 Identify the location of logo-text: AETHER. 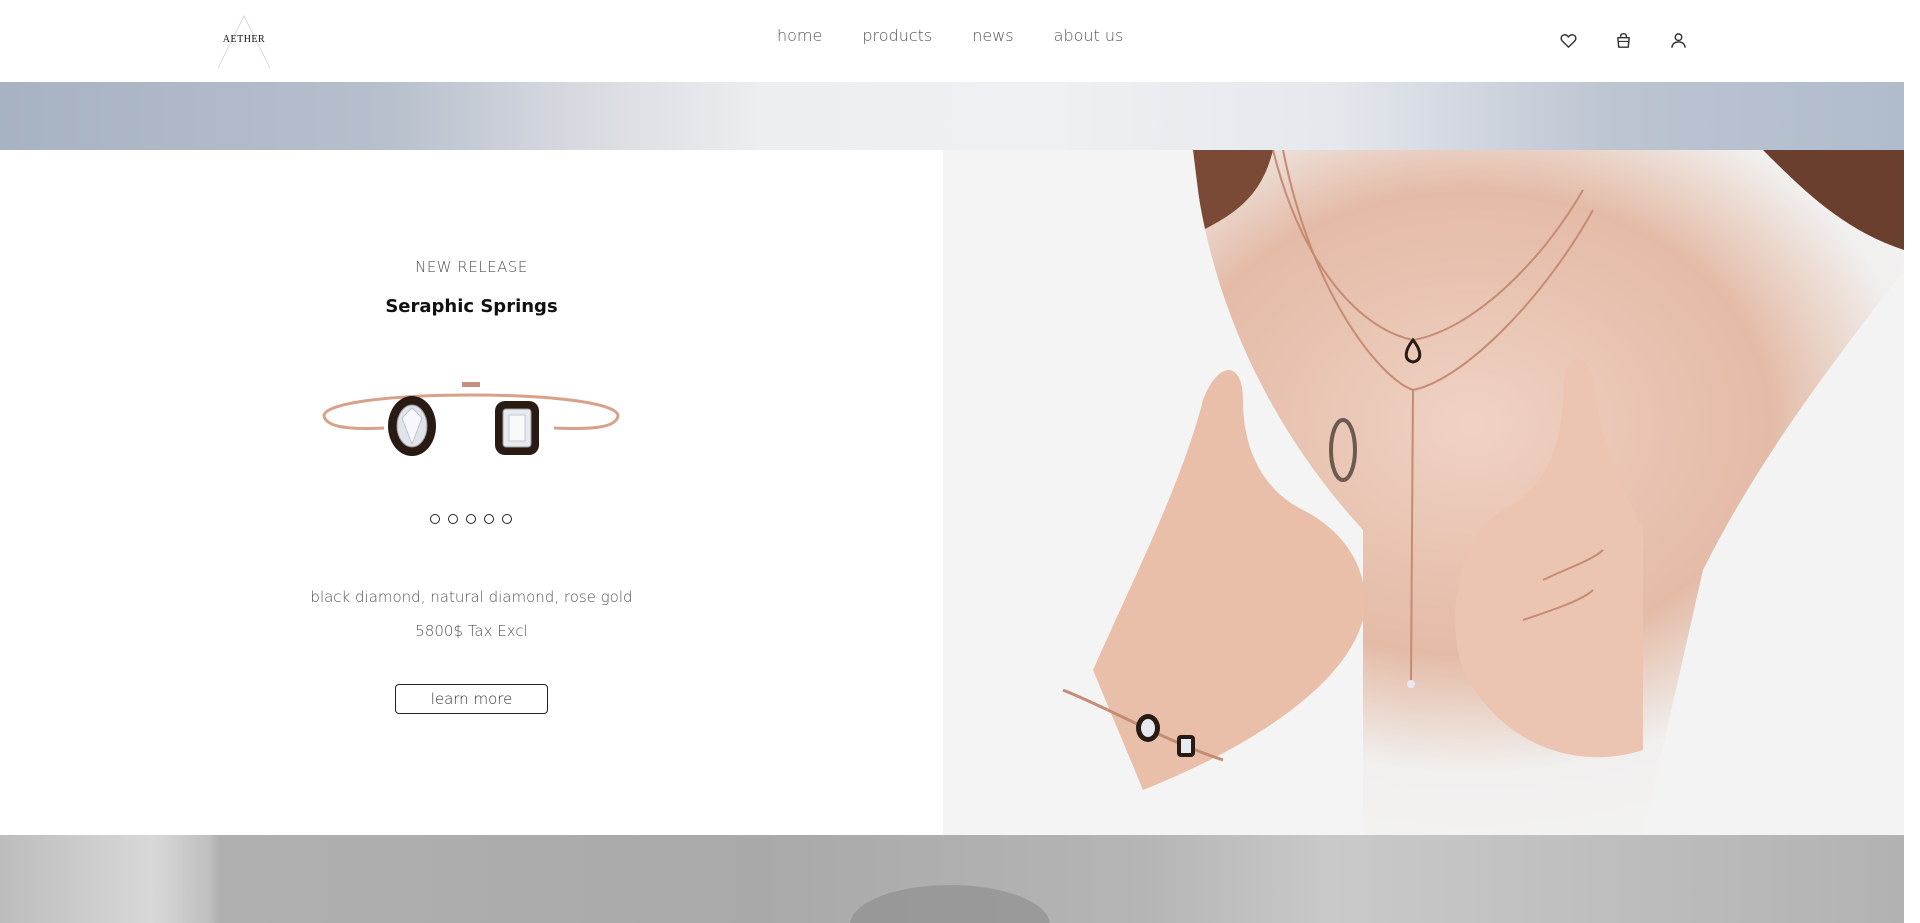
(244, 39).